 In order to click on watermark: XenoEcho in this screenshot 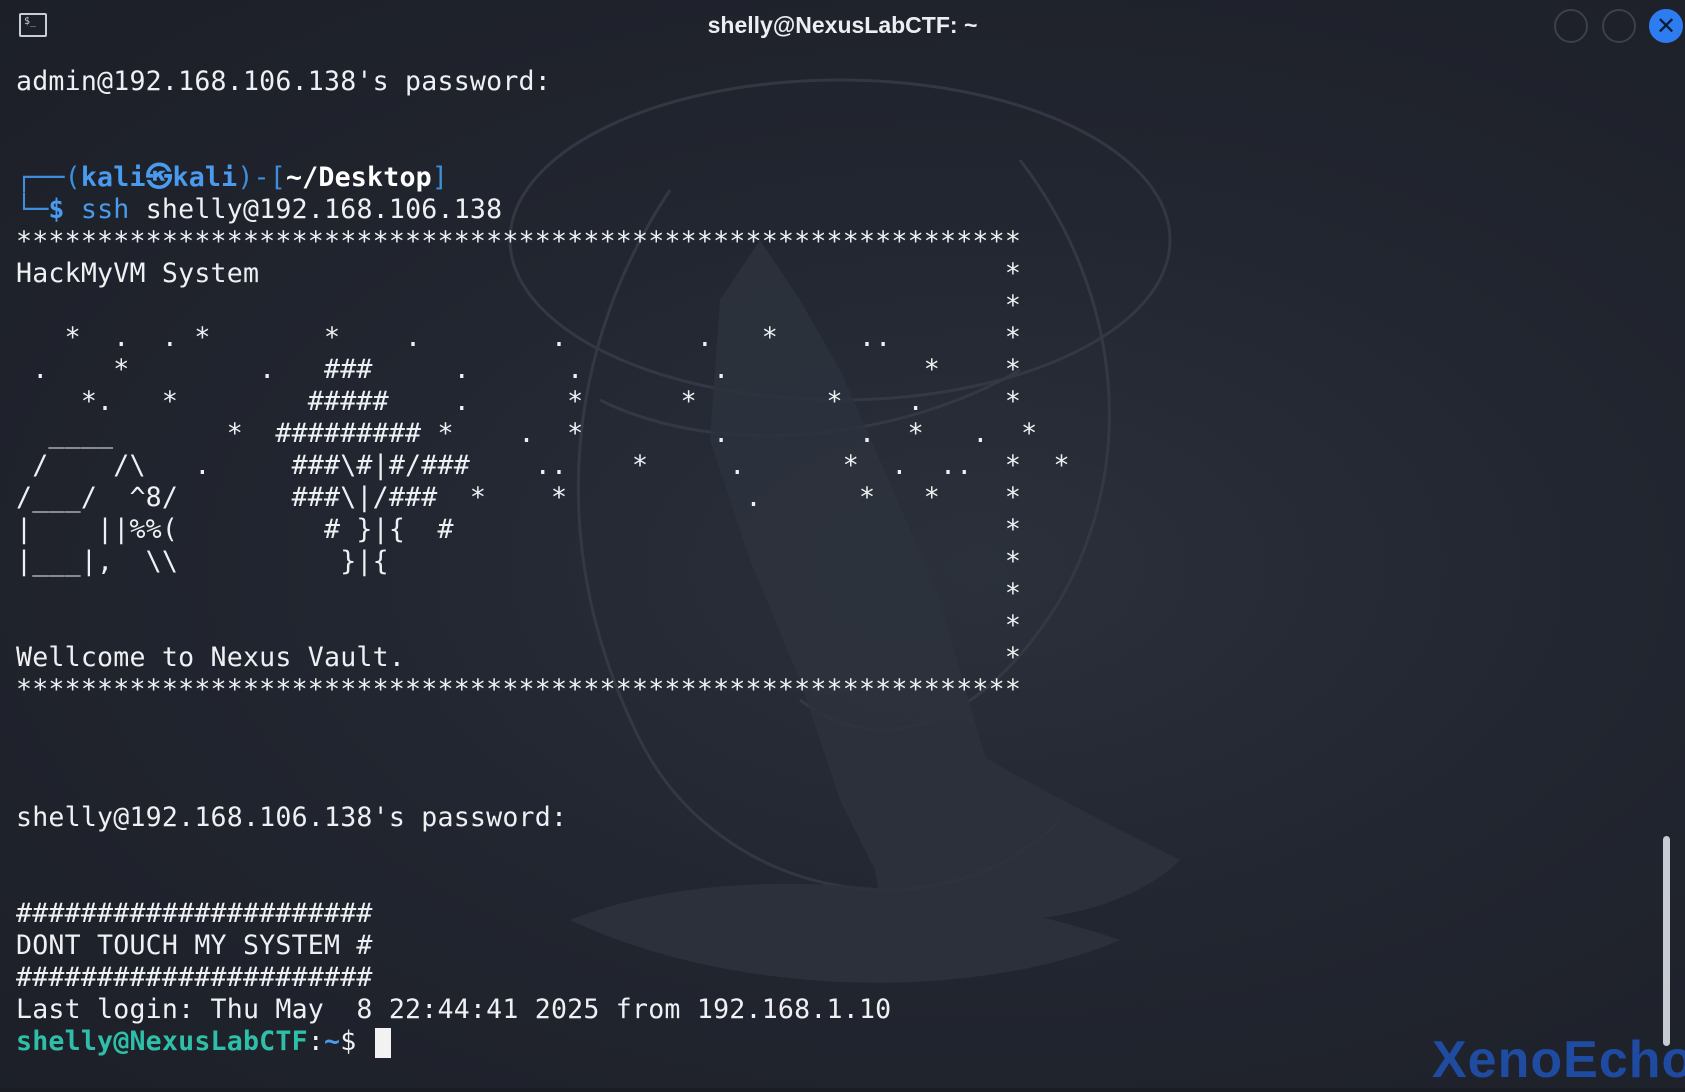, I will do `click(1558, 1060)`.